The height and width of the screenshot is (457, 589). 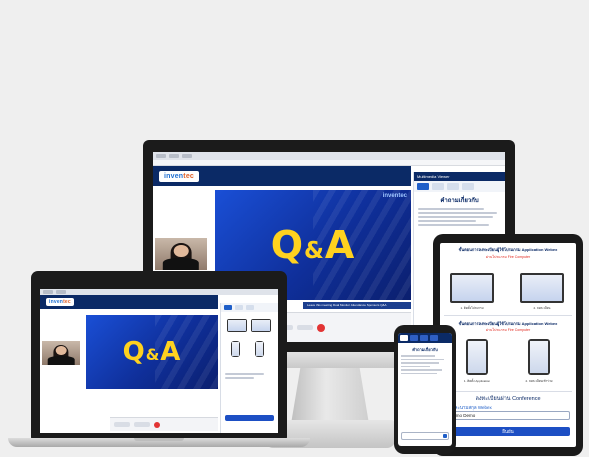 What do you see at coordinates (305, 327) in the screenshot?
I see `share-button` at bounding box center [305, 327].